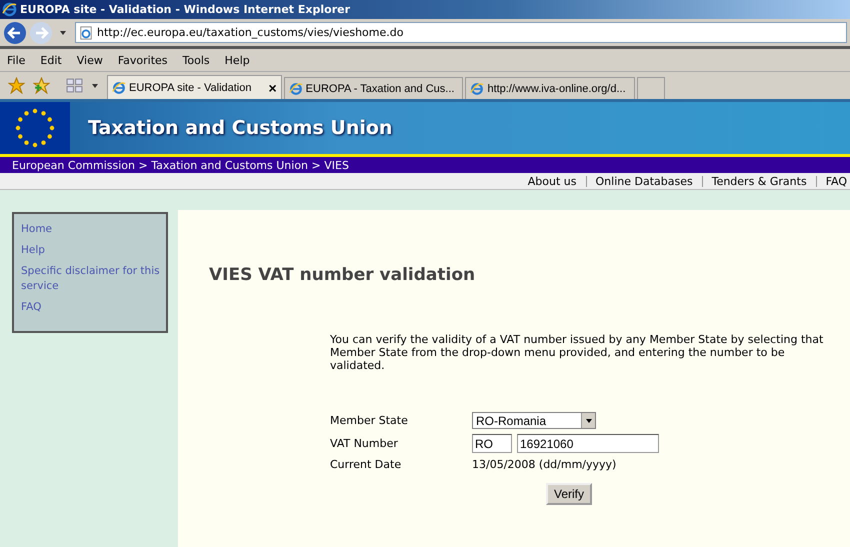 Image resolution: width=850 pixels, height=547 pixels. What do you see at coordinates (833, 181) in the screenshot?
I see `top-link: FAQ` at bounding box center [833, 181].